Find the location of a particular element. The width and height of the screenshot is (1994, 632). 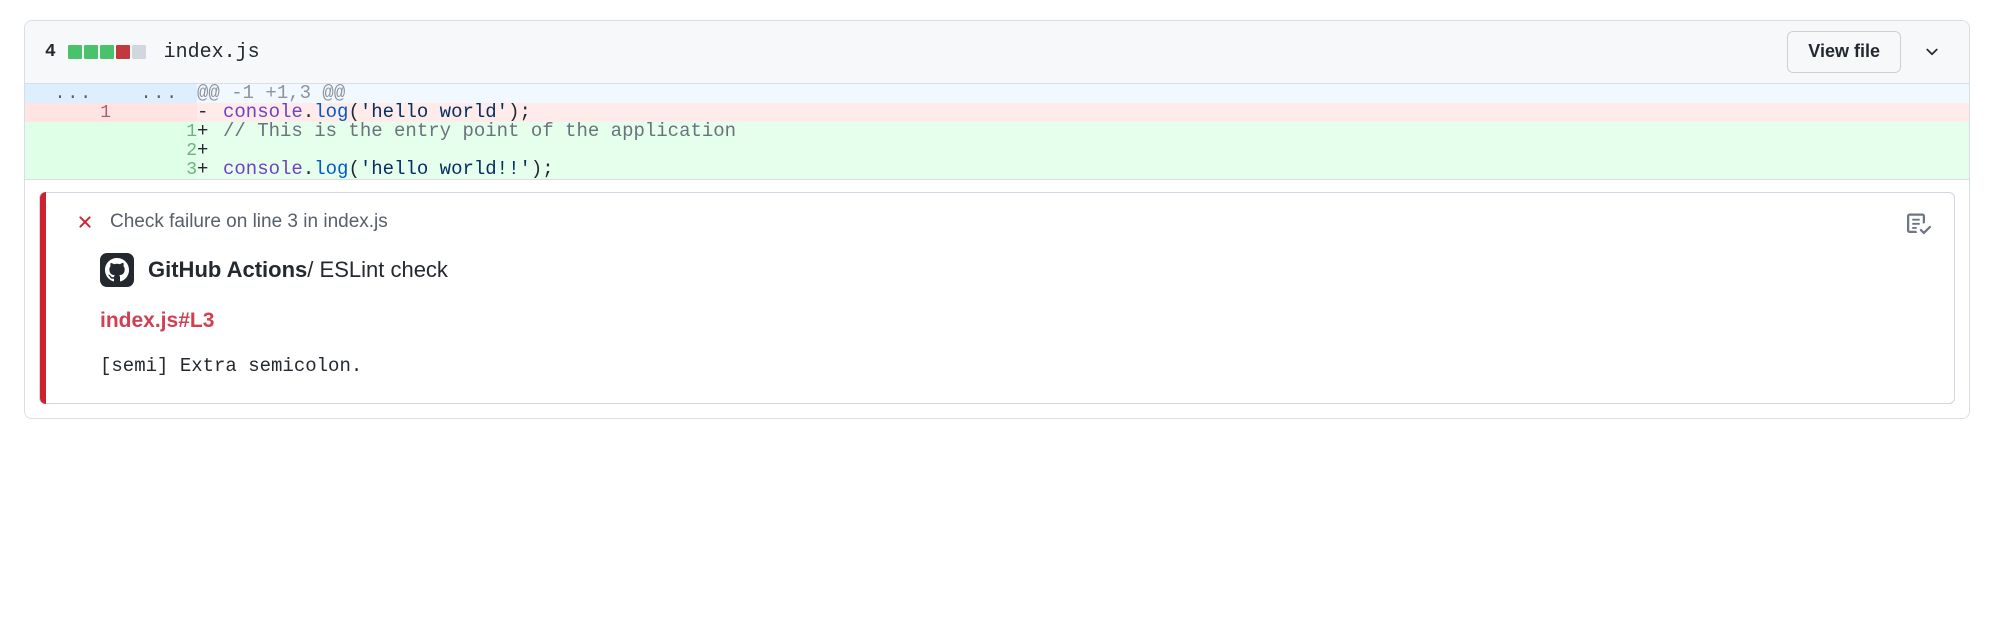

checklist-report-icon is located at coordinates (1919, 224).